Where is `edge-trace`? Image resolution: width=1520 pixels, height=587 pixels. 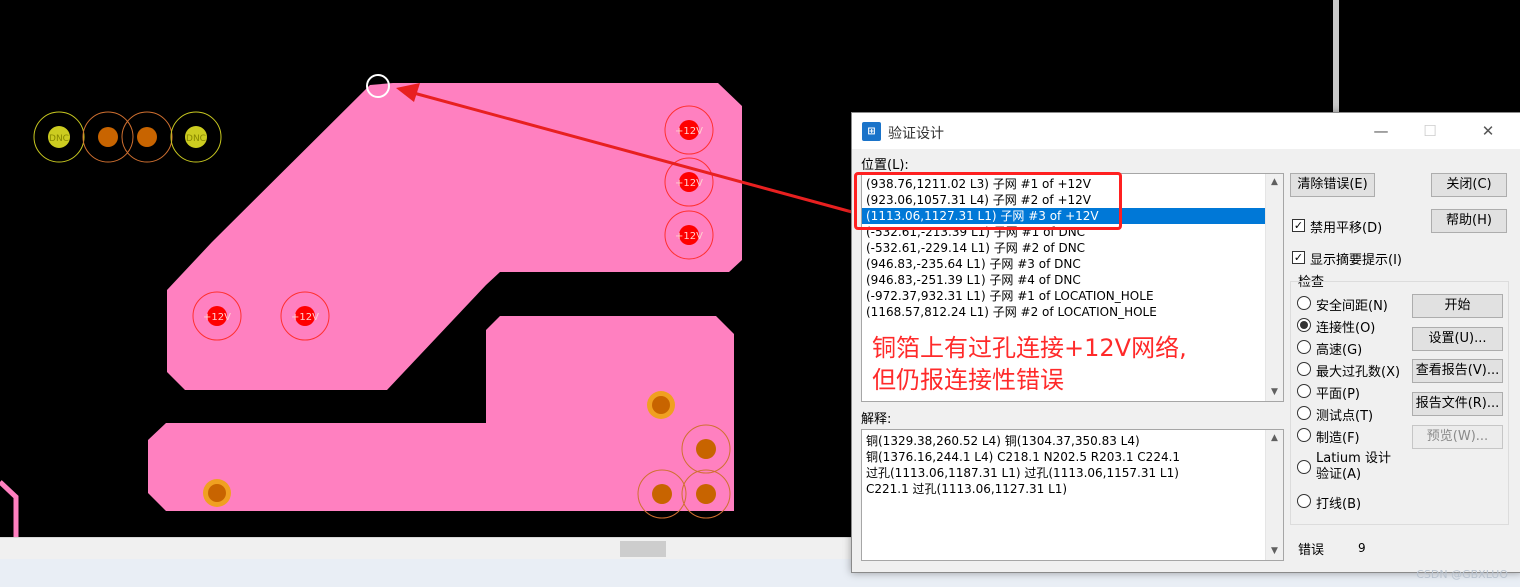 edge-trace is located at coordinates (9, 508).